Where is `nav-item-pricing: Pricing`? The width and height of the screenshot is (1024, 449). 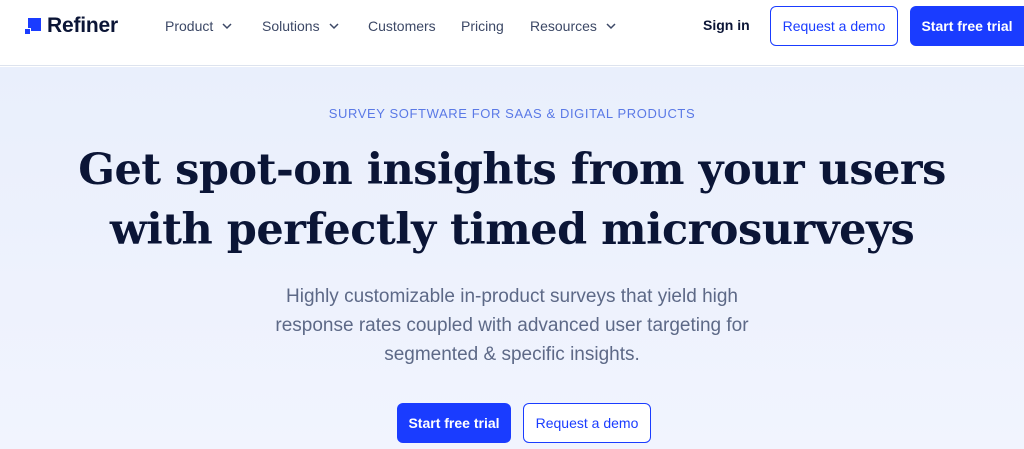 nav-item-pricing: Pricing is located at coordinates (495, 26).